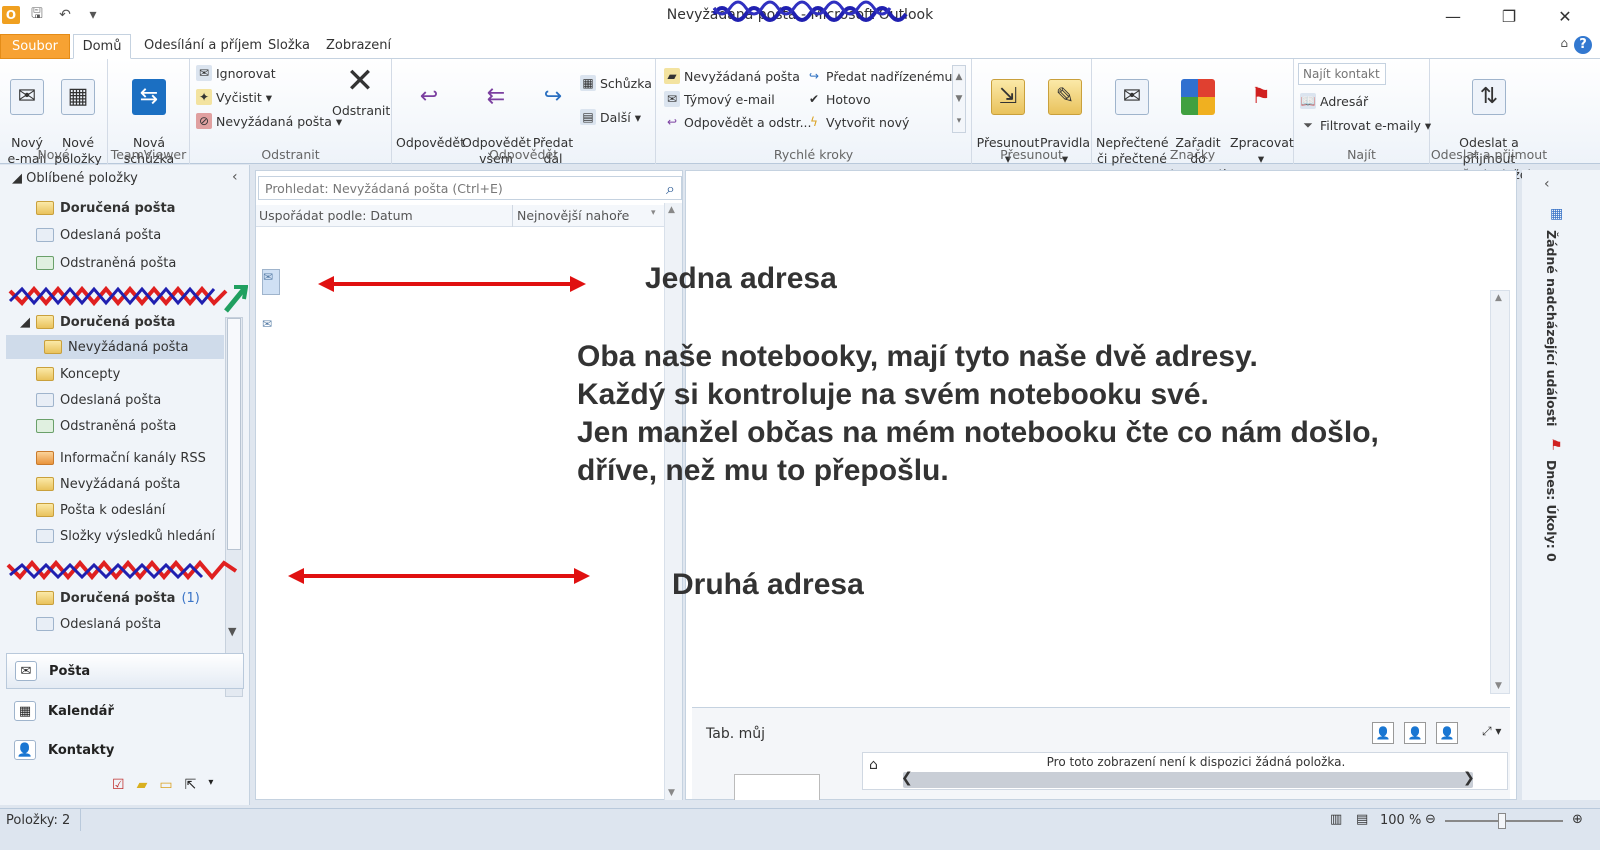  Describe the element at coordinates (361, 91) in the screenshot. I see `delete-button: ✕ Odstranit` at that location.